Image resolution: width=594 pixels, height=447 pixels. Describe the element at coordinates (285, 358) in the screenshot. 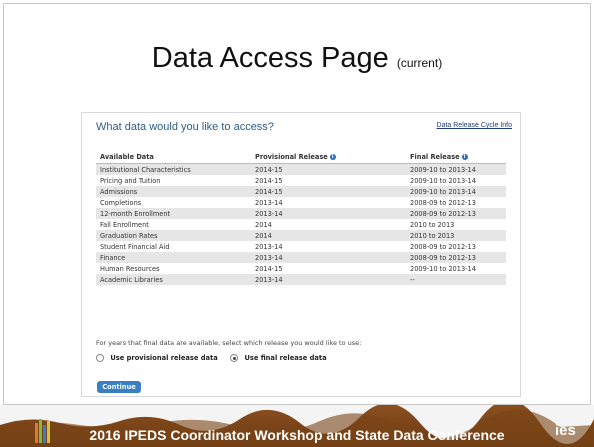

I see `option-final-label: Use final release data` at that location.